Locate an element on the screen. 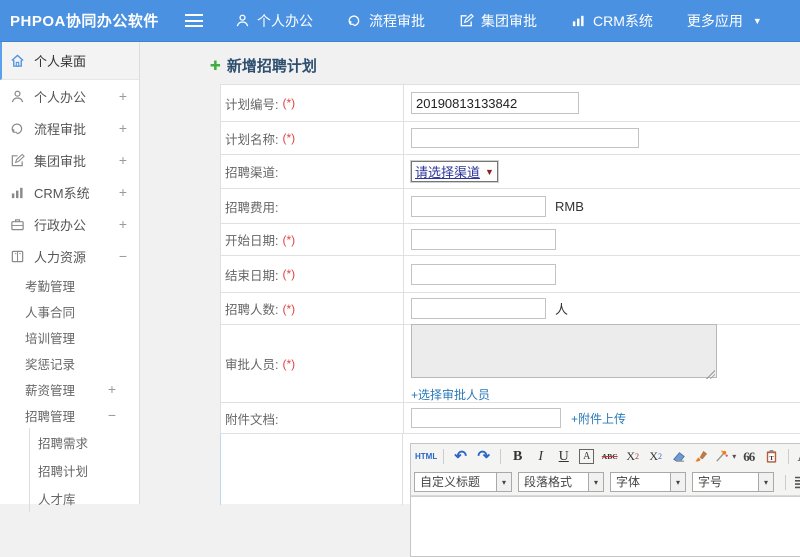 The height and width of the screenshot is (557, 800). sidebar-item-group-approval: 集团审批 + is located at coordinates (69, 160).